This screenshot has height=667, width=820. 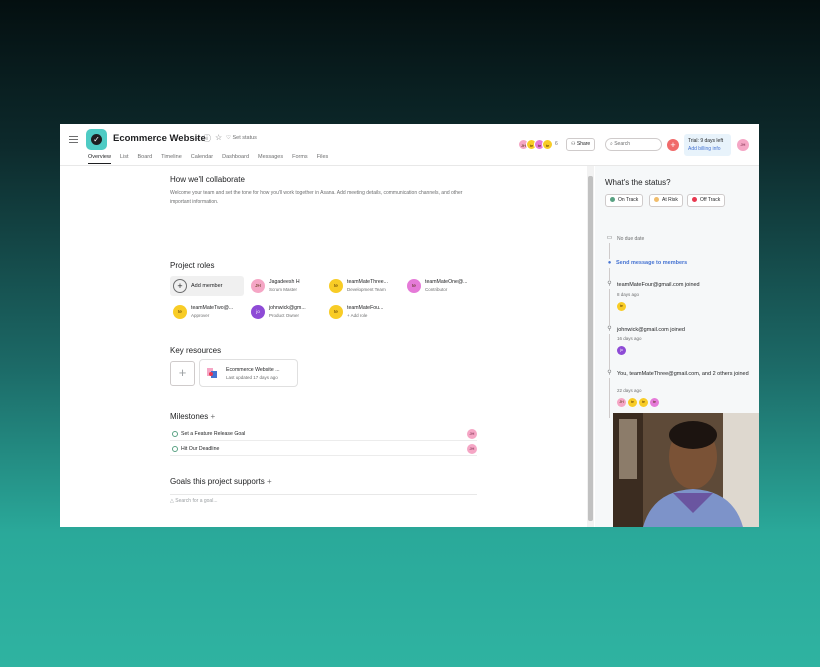 What do you see at coordinates (638, 182) in the screenshot?
I see `status-question: What's the status?` at bounding box center [638, 182].